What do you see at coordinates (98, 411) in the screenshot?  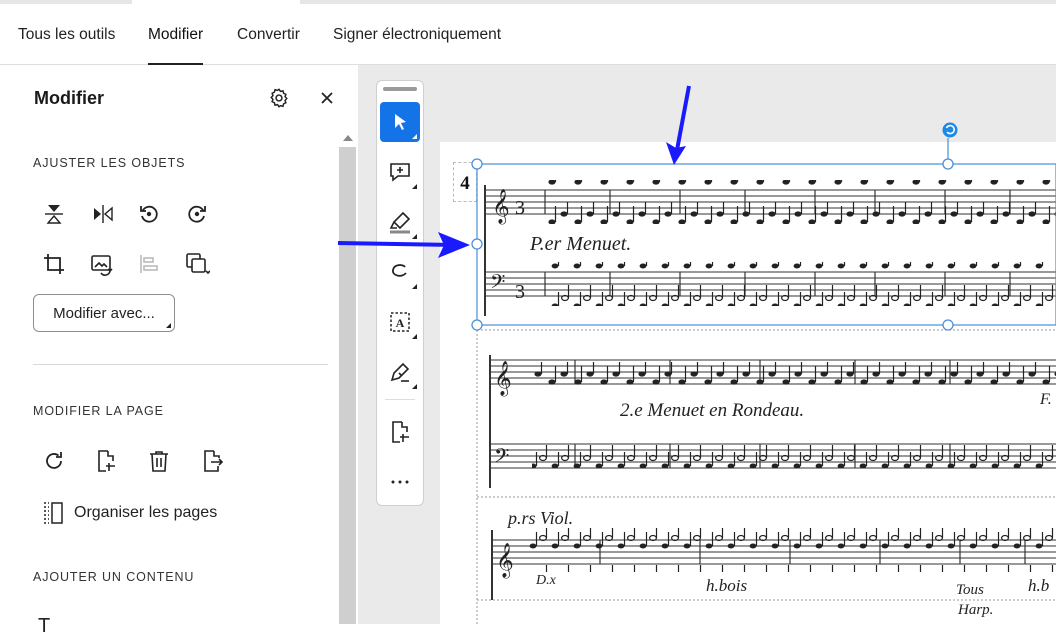 I see `section-edit-page: MODIFIER LA PAGE` at bounding box center [98, 411].